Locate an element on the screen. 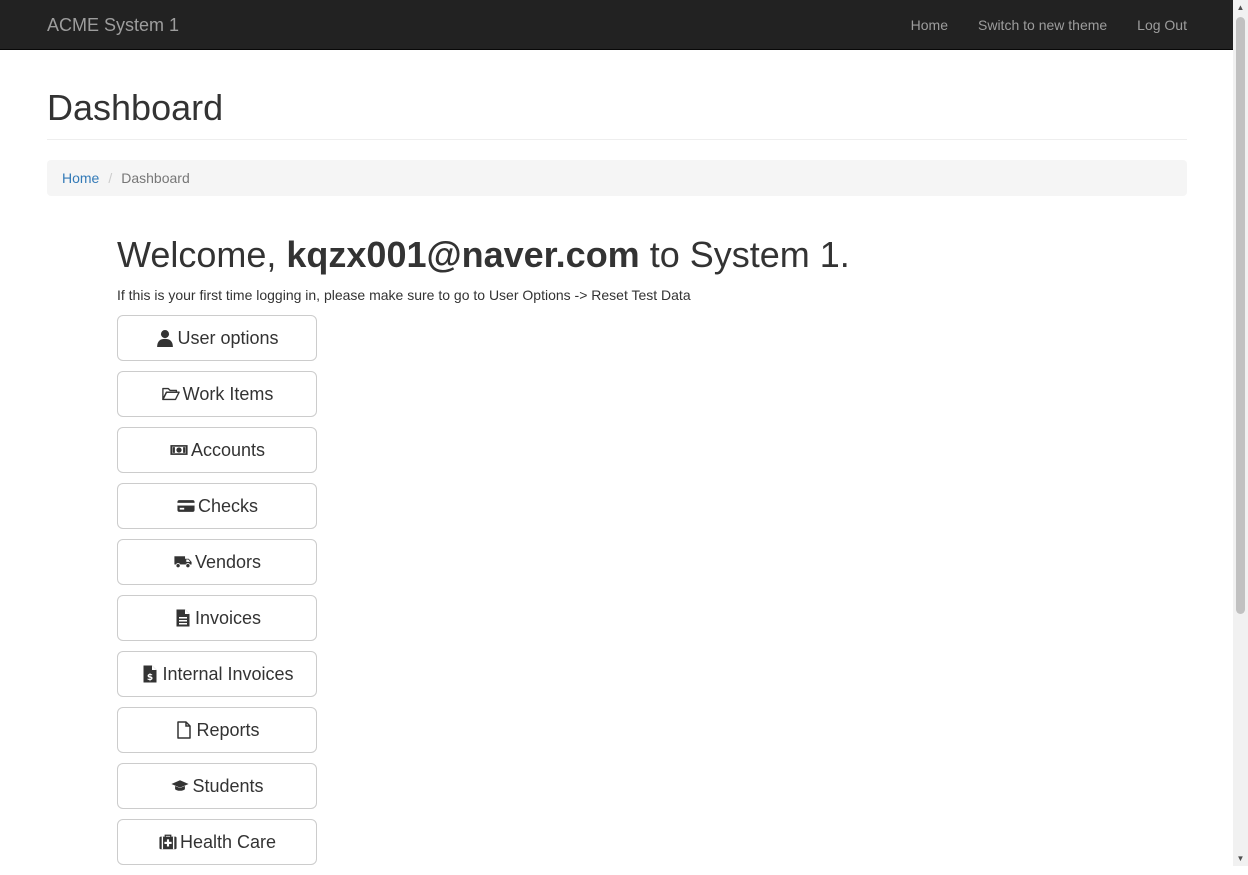 The image size is (1248, 875). scroll-up-arrow-icon: ▲ is located at coordinates (1240, 7).